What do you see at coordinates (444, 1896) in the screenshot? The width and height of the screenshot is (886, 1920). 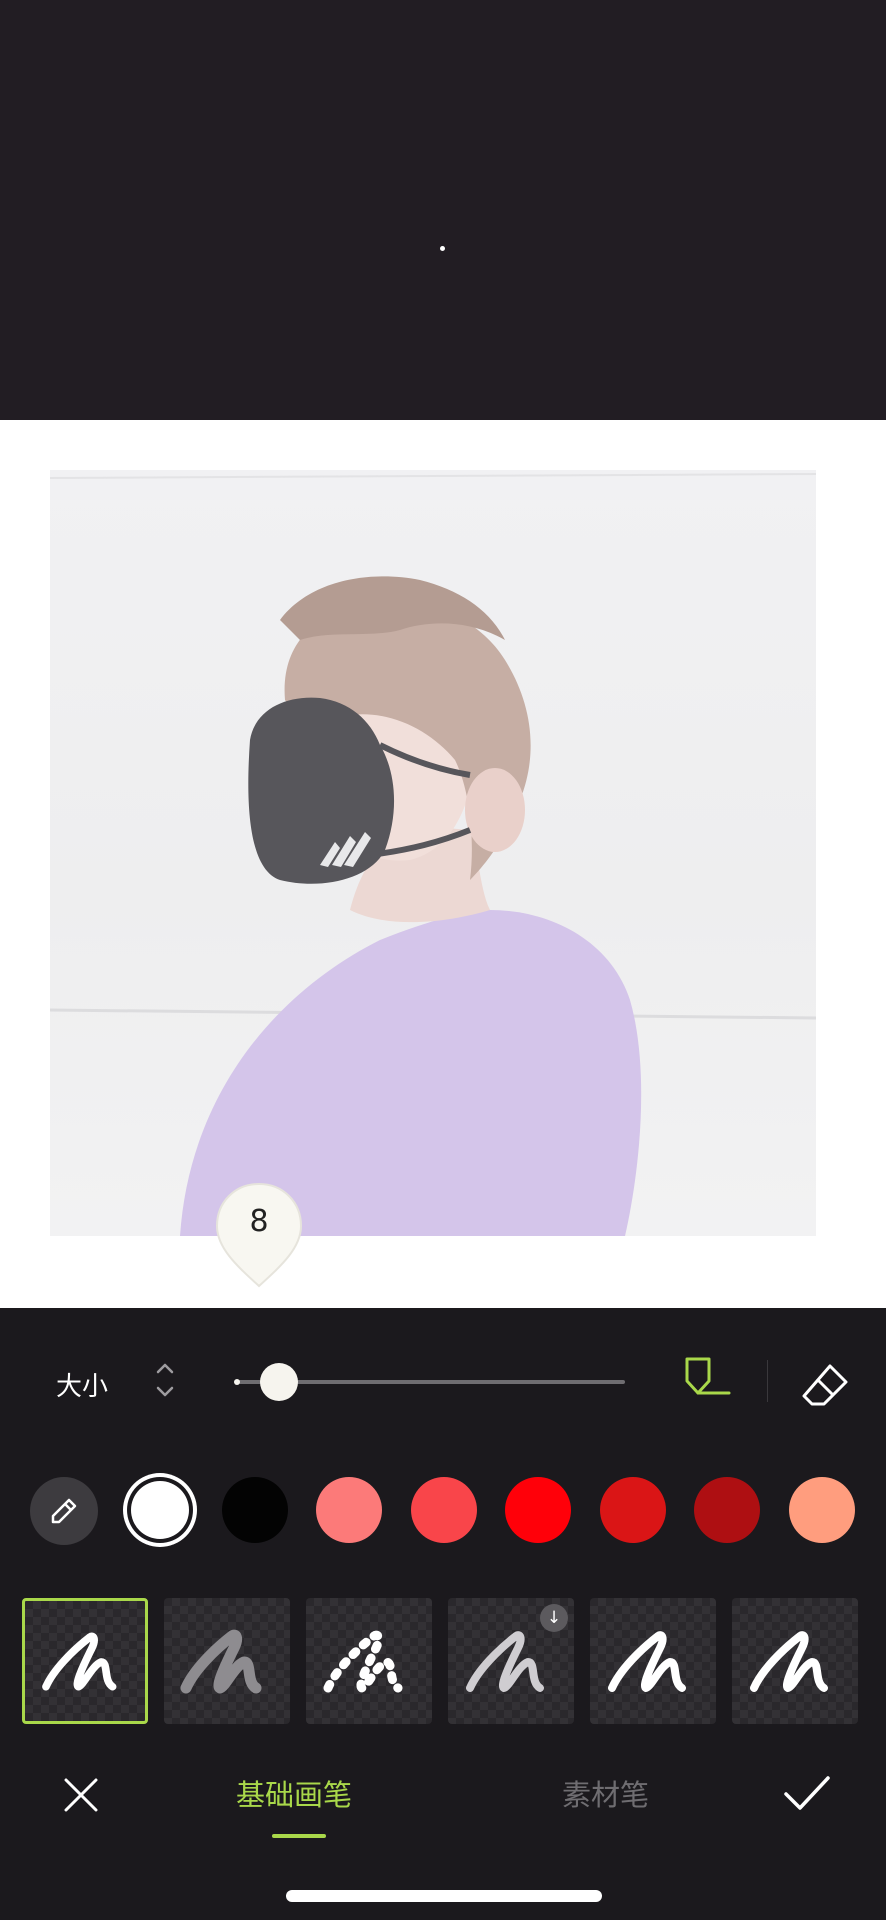 I see `home-indicator` at bounding box center [444, 1896].